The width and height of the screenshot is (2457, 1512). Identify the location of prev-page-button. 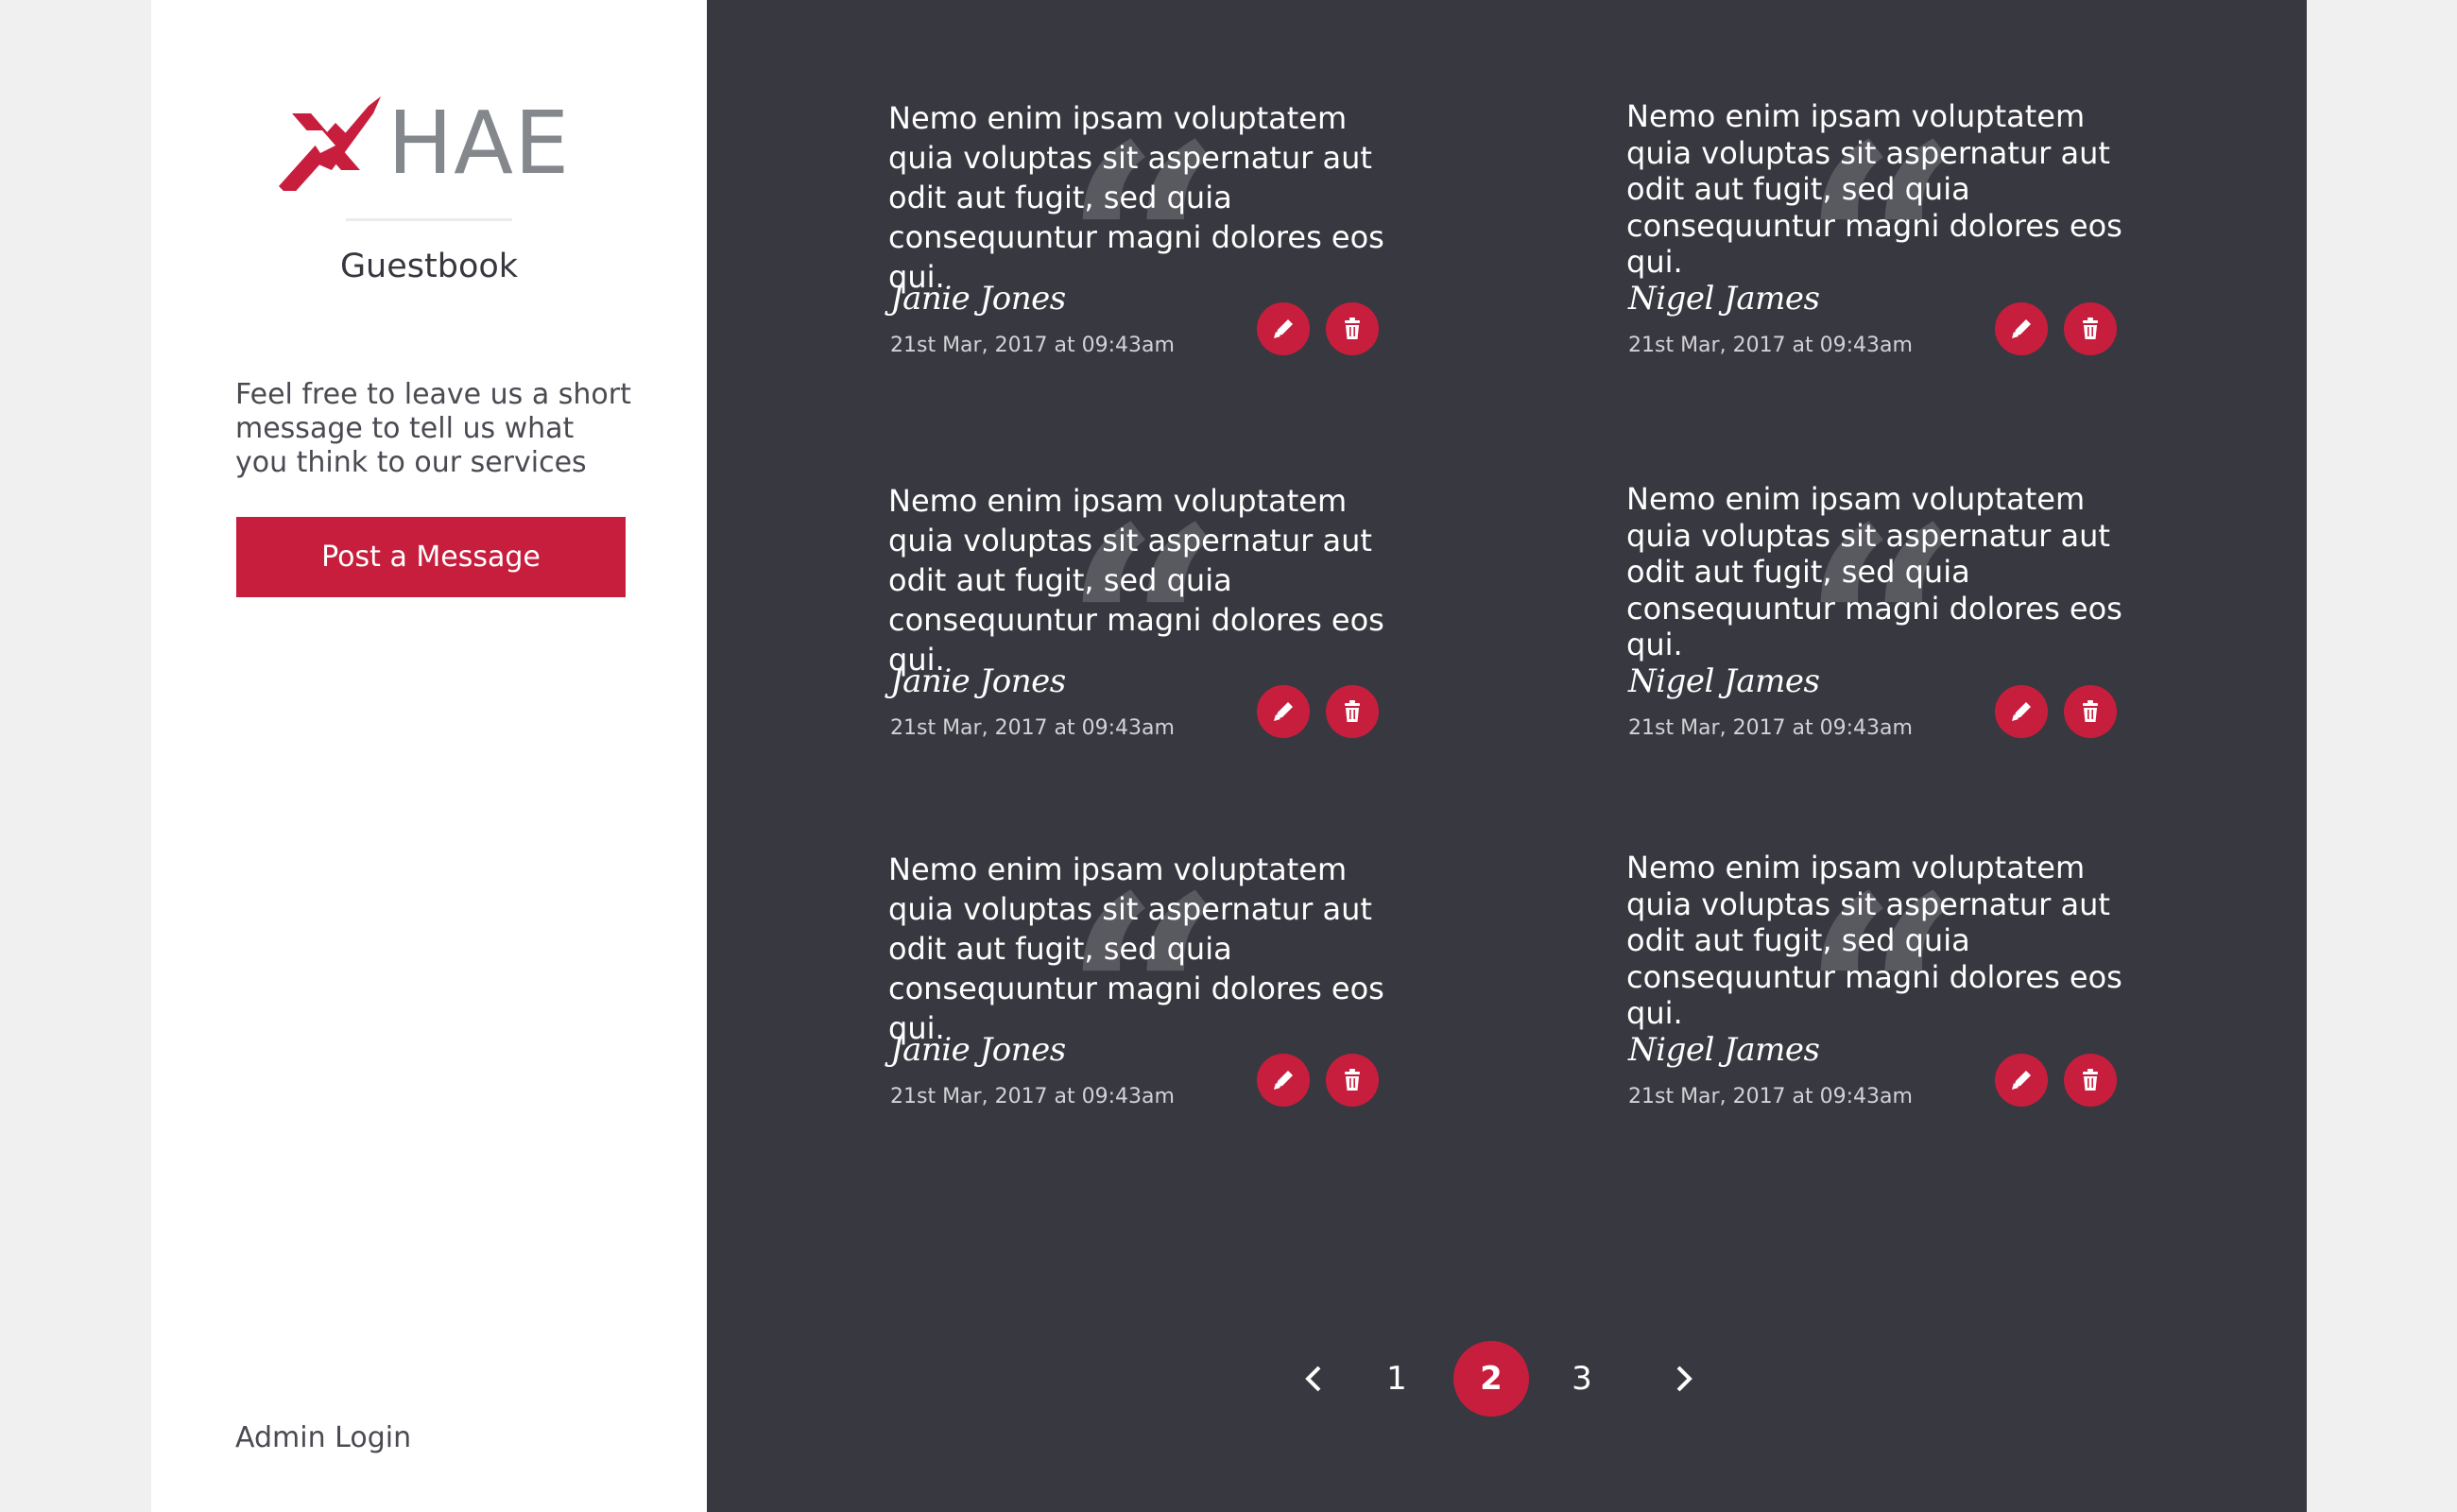
(1313, 1379).